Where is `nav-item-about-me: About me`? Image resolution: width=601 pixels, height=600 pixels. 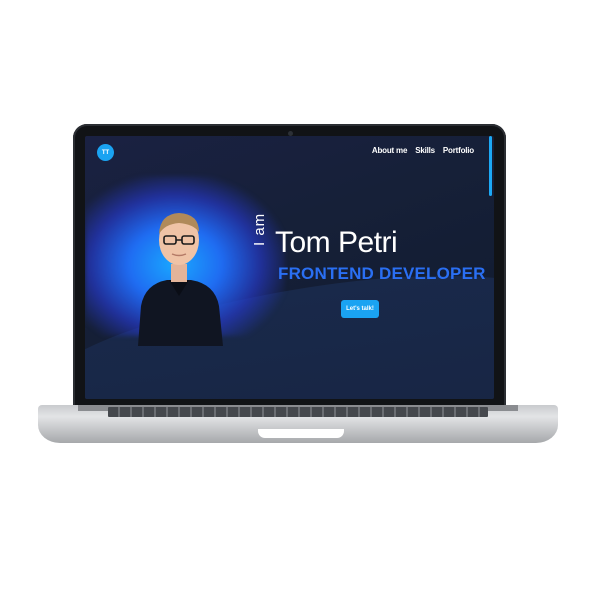 nav-item-about-me: About me is located at coordinates (389, 150).